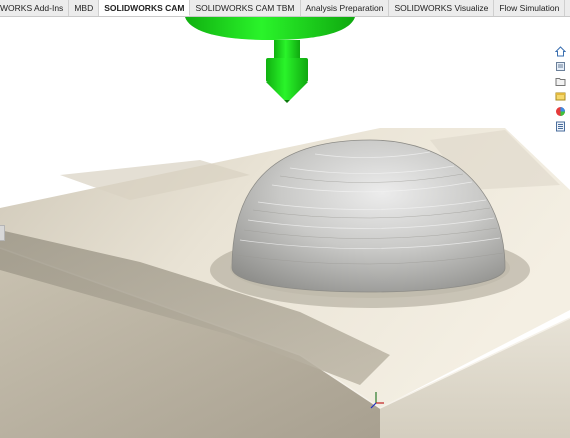 The width and height of the screenshot is (570, 438). Describe the element at coordinates (270, 60) in the screenshot. I see `cutting-tool` at that location.